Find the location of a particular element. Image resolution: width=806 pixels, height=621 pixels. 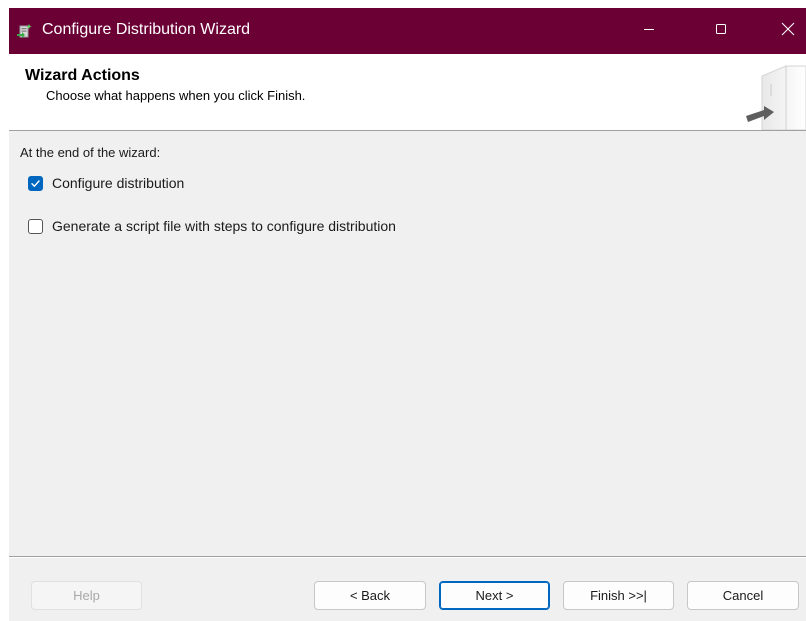

checkmark-icon is located at coordinates (35, 183).